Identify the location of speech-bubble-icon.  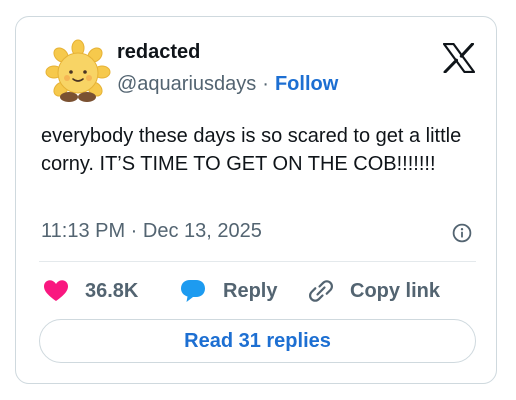
(193, 291).